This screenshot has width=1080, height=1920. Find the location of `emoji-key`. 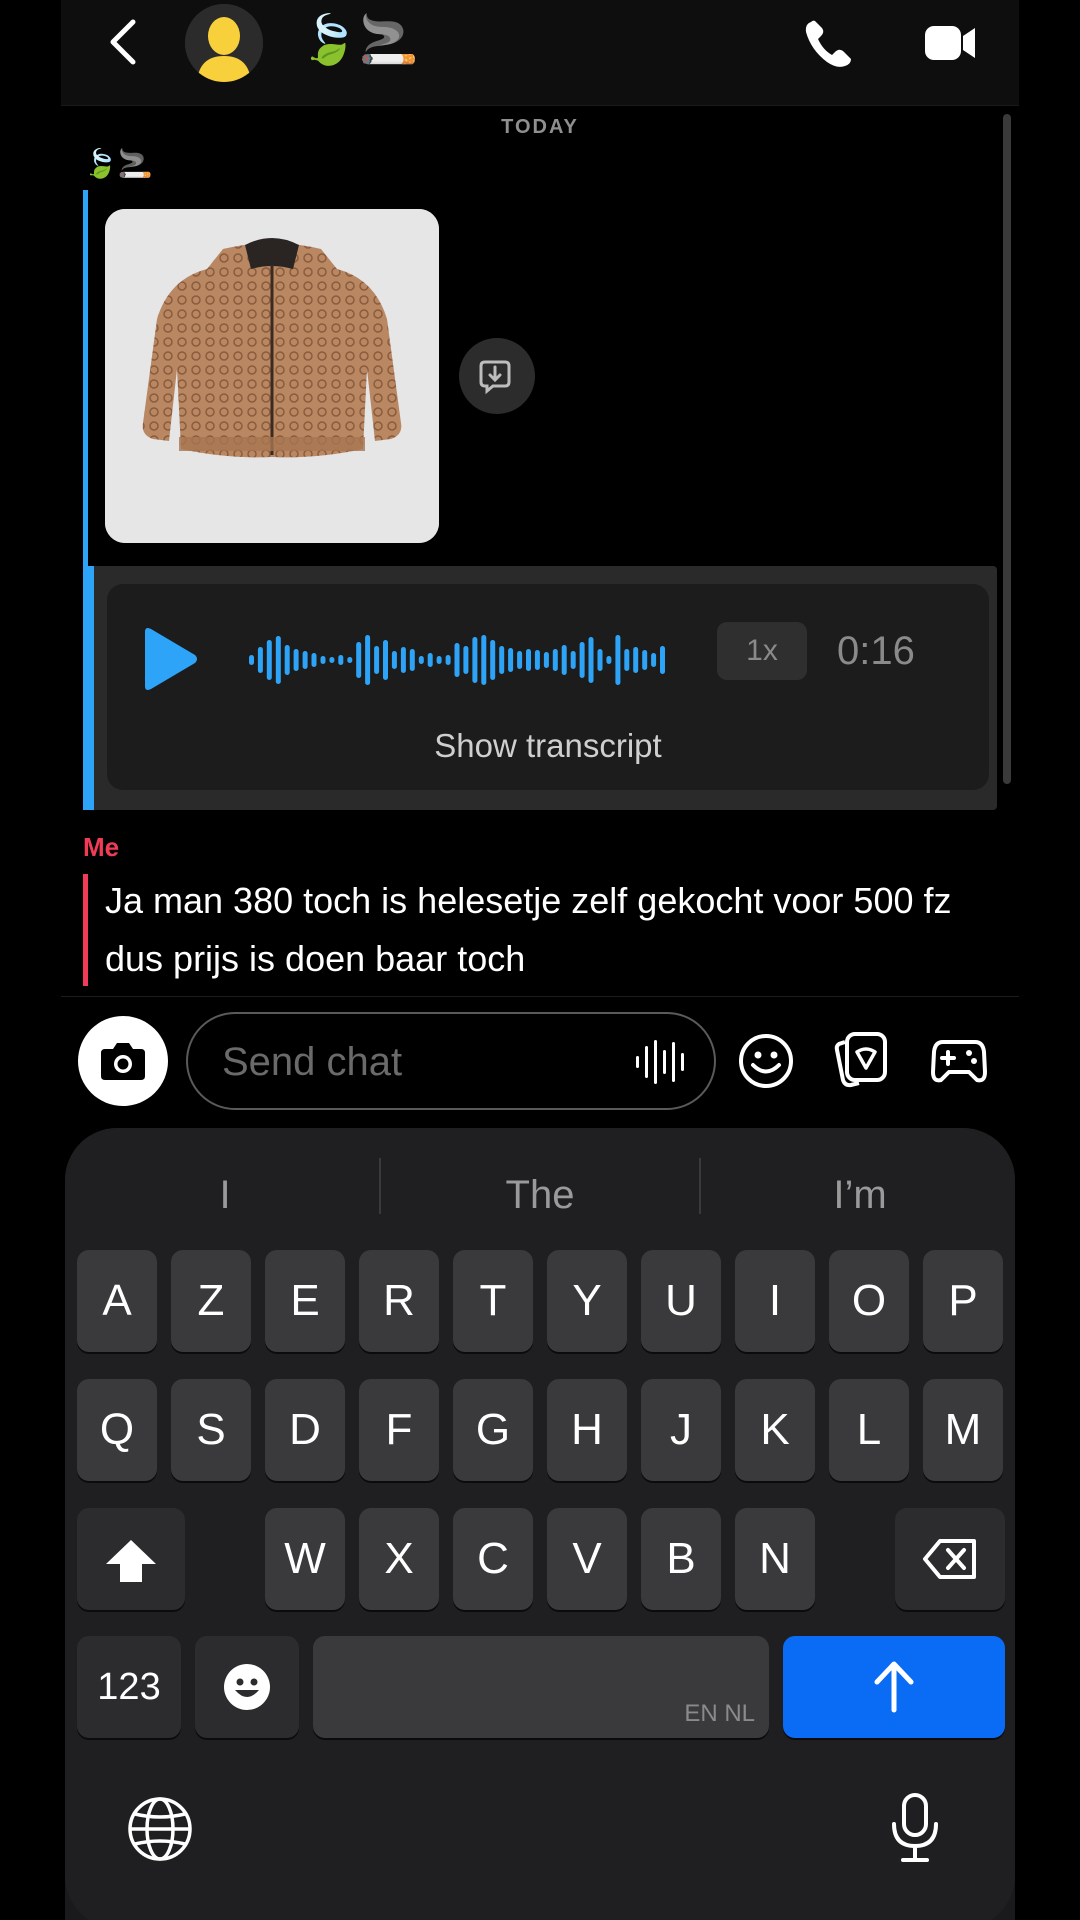

emoji-key is located at coordinates (247, 1687).